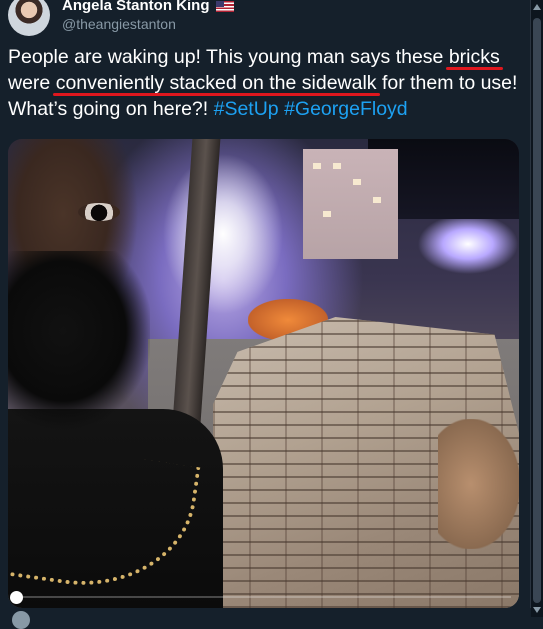  I want to click on window-scrollbar, so click(536, 308).